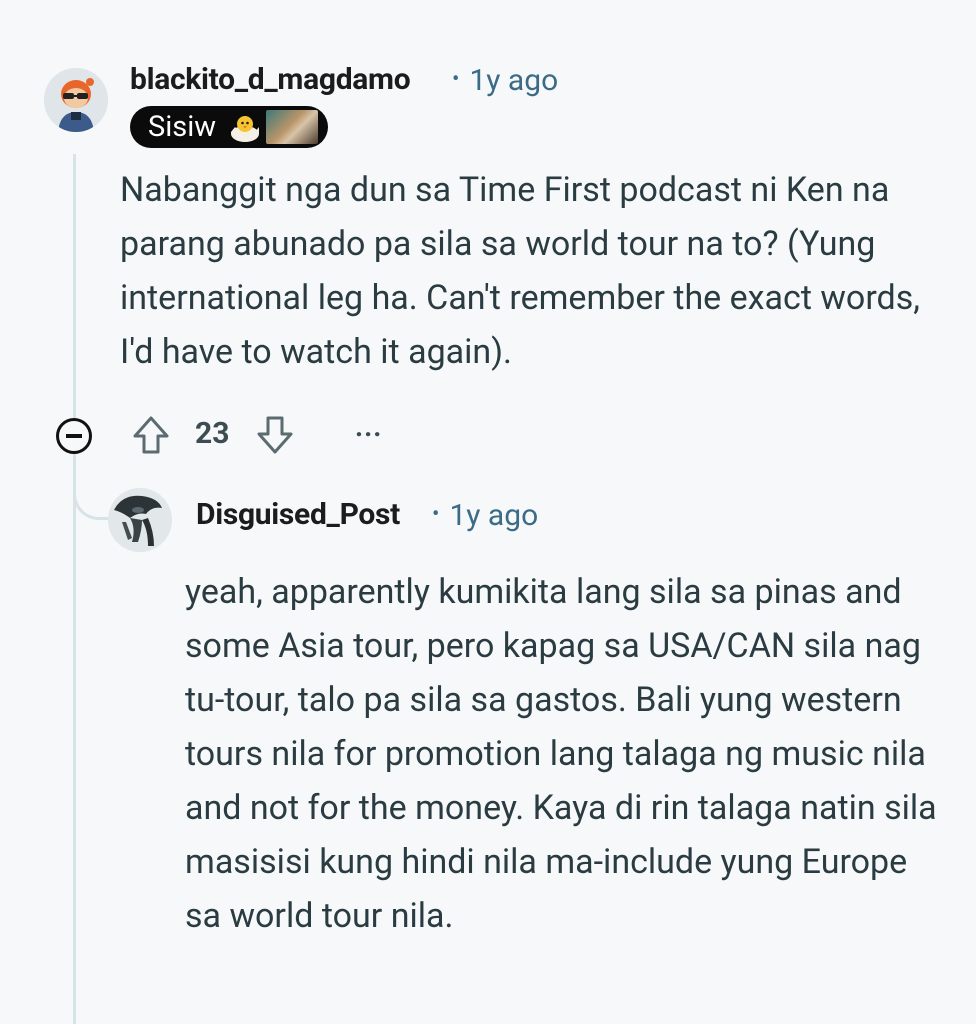 The height and width of the screenshot is (1024, 976). What do you see at coordinates (494, 515) in the screenshot?
I see `reply-timestamp: 1y ago` at bounding box center [494, 515].